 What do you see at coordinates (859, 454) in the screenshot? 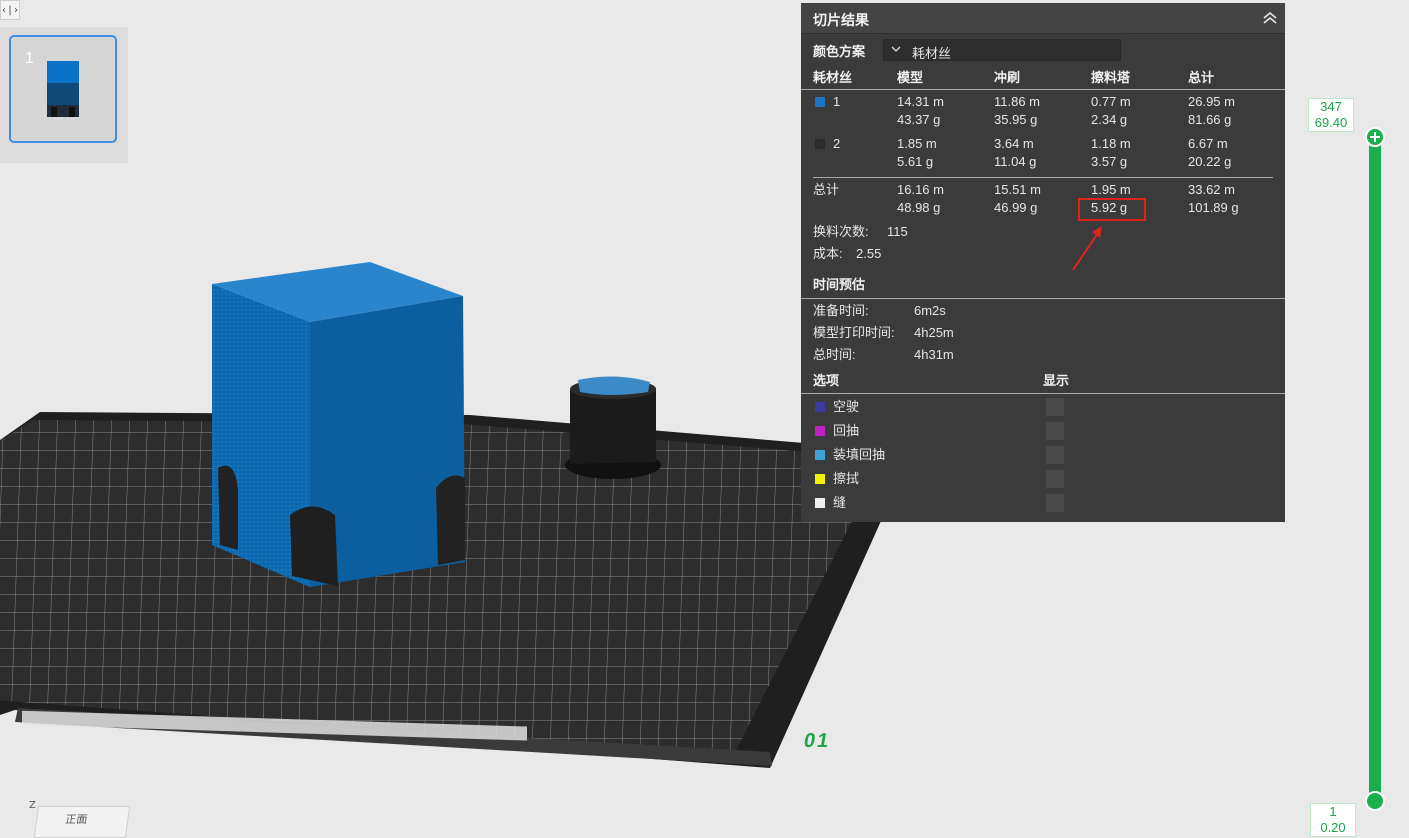
I see `option-deretract-label: 装填回抽` at bounding box center [859, 454].